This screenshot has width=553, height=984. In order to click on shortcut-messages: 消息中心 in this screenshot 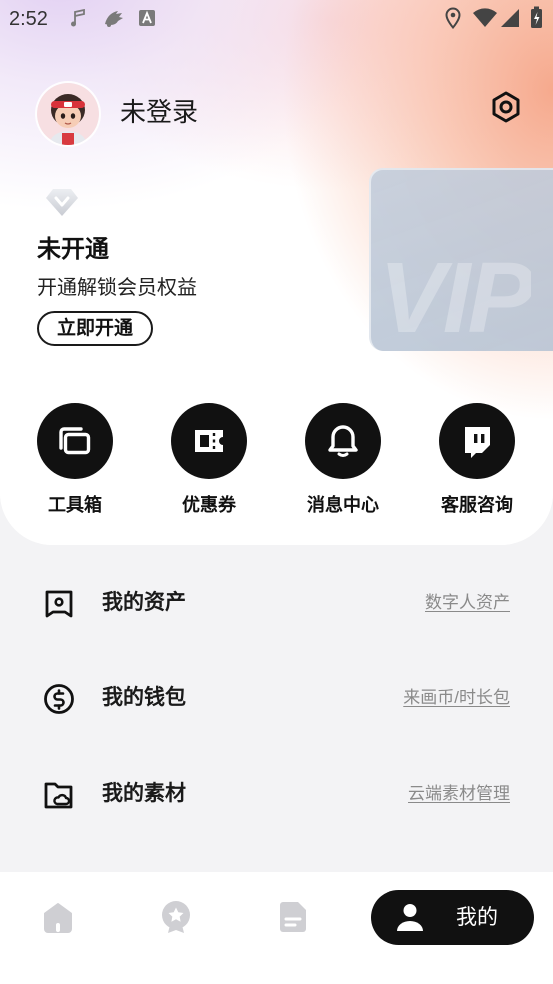, I will do `click(343, 463)`.